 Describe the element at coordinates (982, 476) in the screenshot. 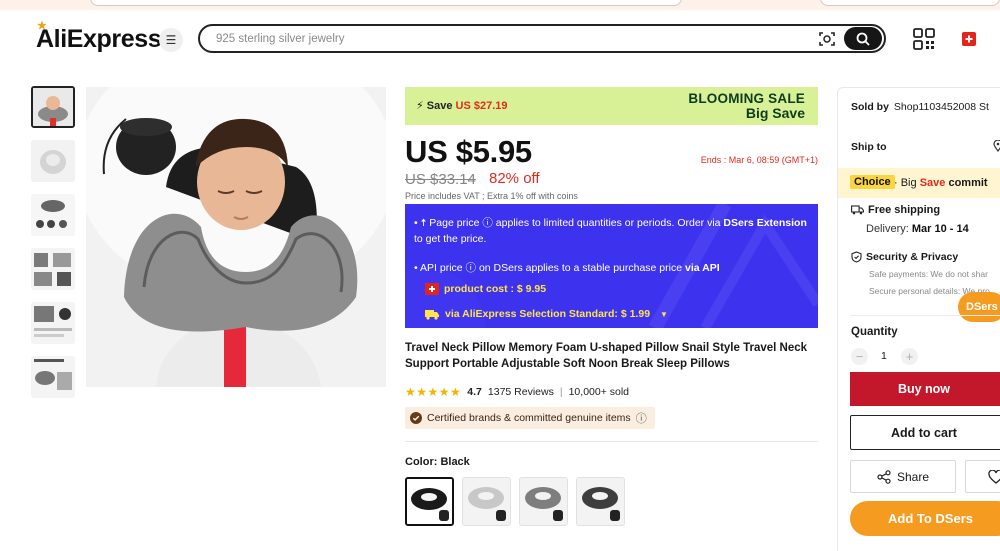

I see `wishlist-button` at that location.